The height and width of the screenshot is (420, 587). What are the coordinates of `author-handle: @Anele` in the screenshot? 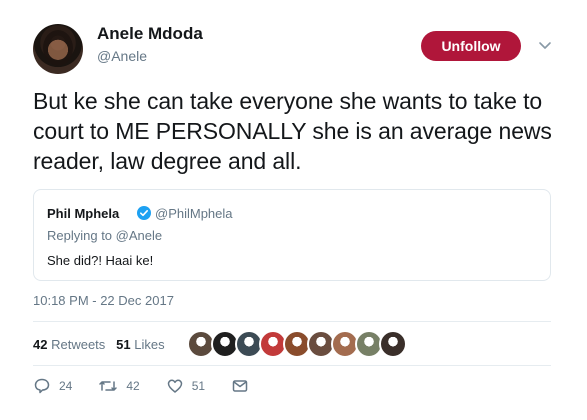 It's located at (122, 56).